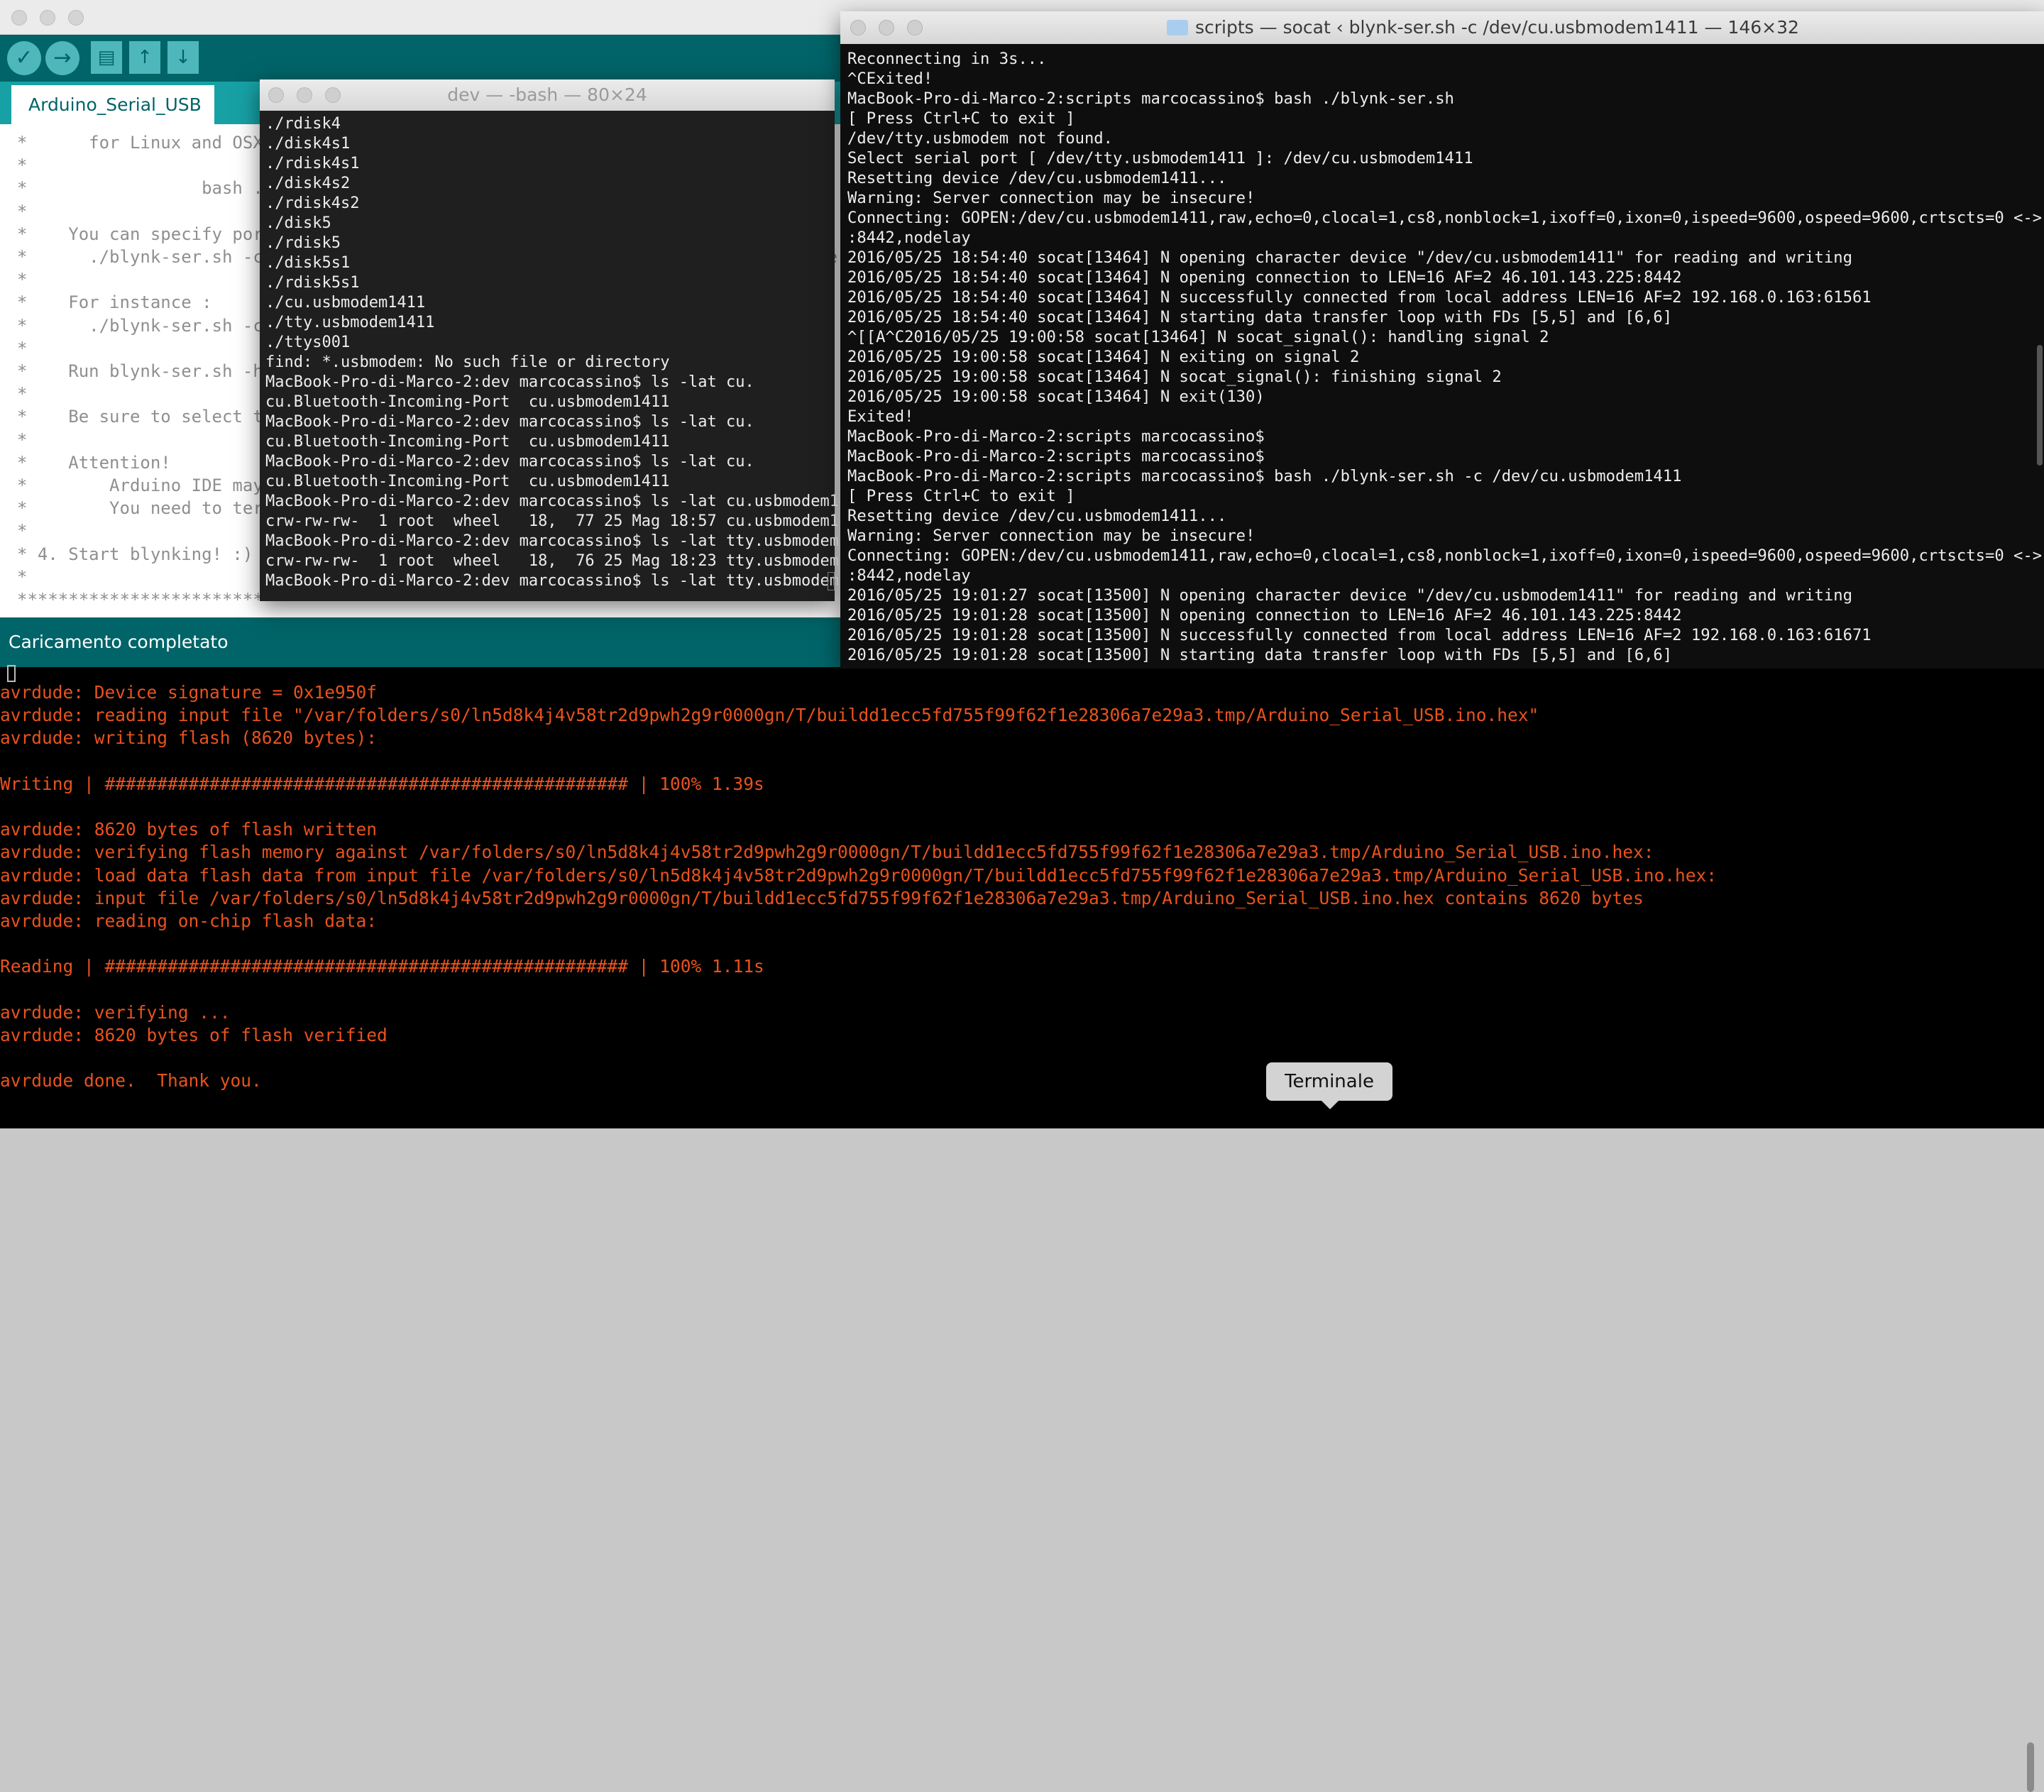  I want to click on console-line: avrdude: 8620 bytes of flash verified, so click(194, 1035).